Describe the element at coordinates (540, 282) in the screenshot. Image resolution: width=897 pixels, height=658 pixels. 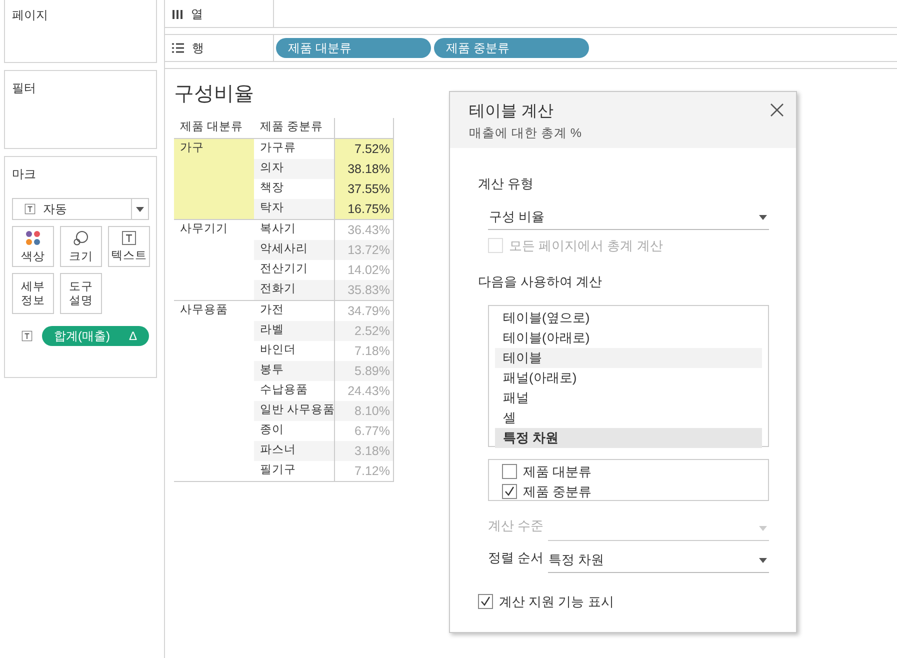
I see `field-label: 다음을 사용하여 계산` at that location.